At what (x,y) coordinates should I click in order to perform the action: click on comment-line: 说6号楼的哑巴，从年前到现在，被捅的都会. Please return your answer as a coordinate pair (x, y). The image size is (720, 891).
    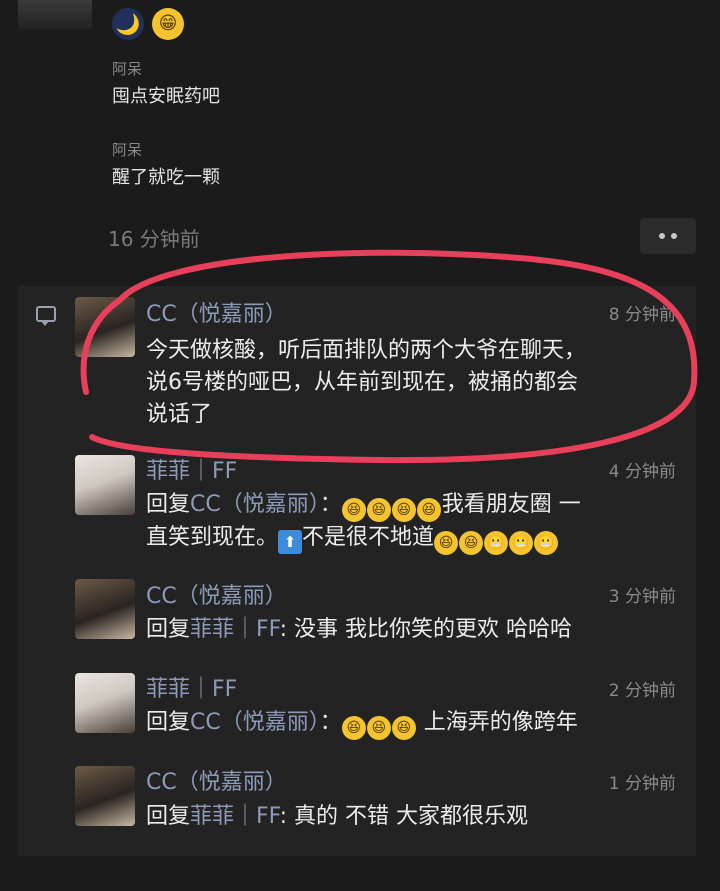
    Looking at the image, I should click on (362, 382).